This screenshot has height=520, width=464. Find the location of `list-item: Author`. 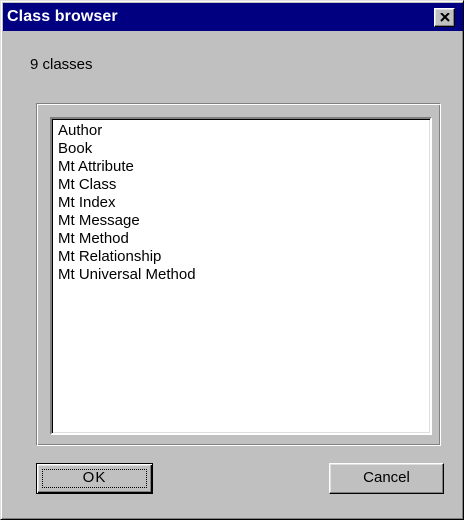

list-item: Author is located at coordinates (244, 131).